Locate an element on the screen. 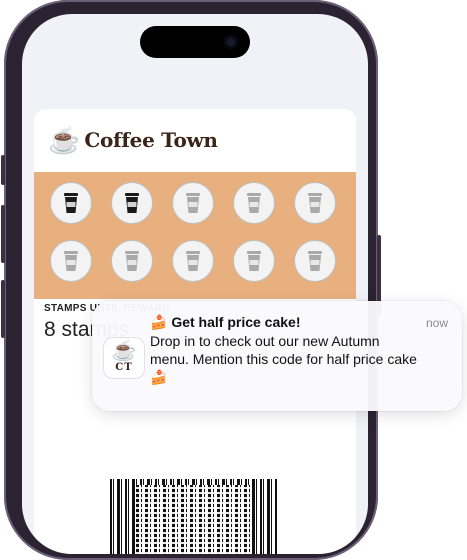 The image size is (467, 560). brand-header: ☕ Coffee Town is located at coordinates (133, 140).